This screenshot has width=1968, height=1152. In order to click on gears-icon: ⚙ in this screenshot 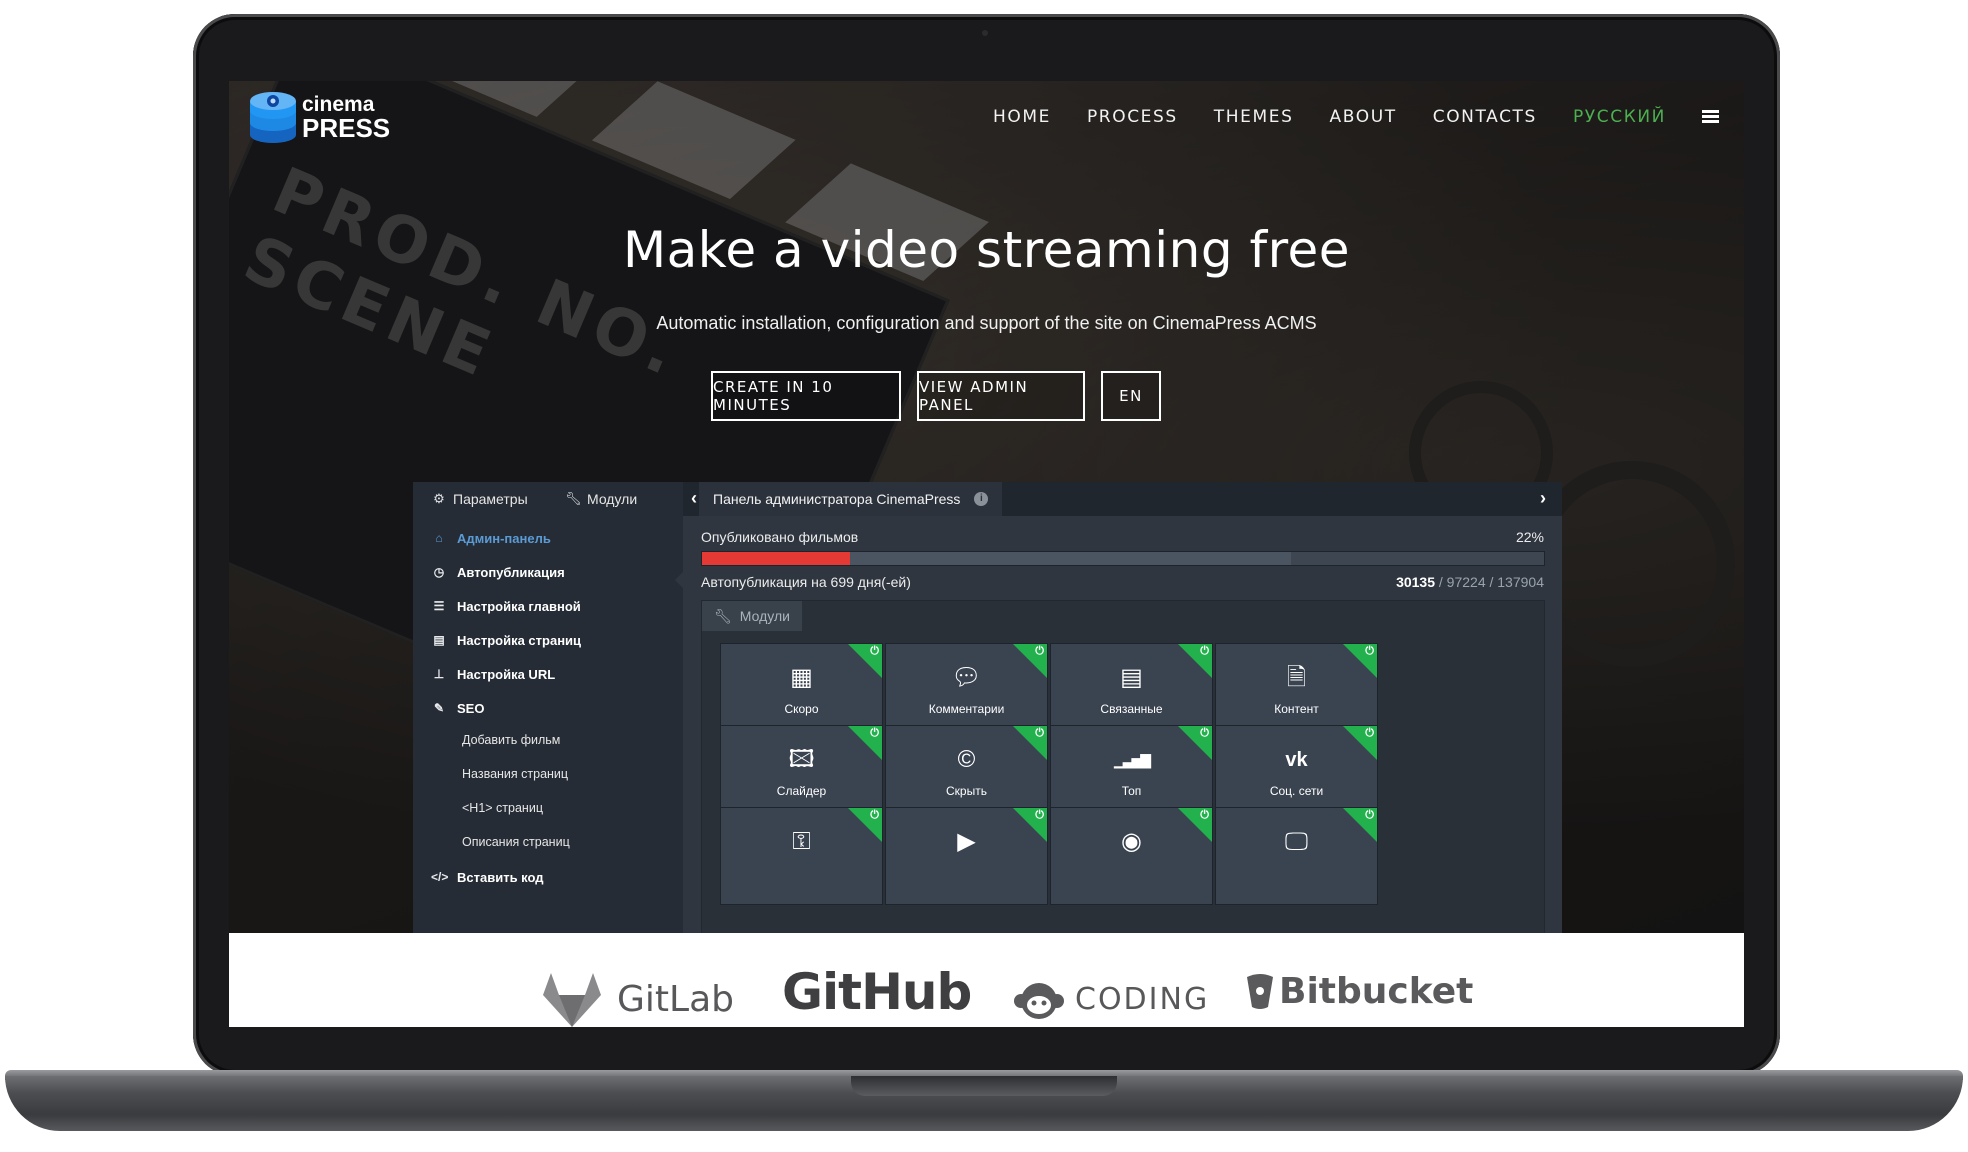, I will do `click(439, 498)`.